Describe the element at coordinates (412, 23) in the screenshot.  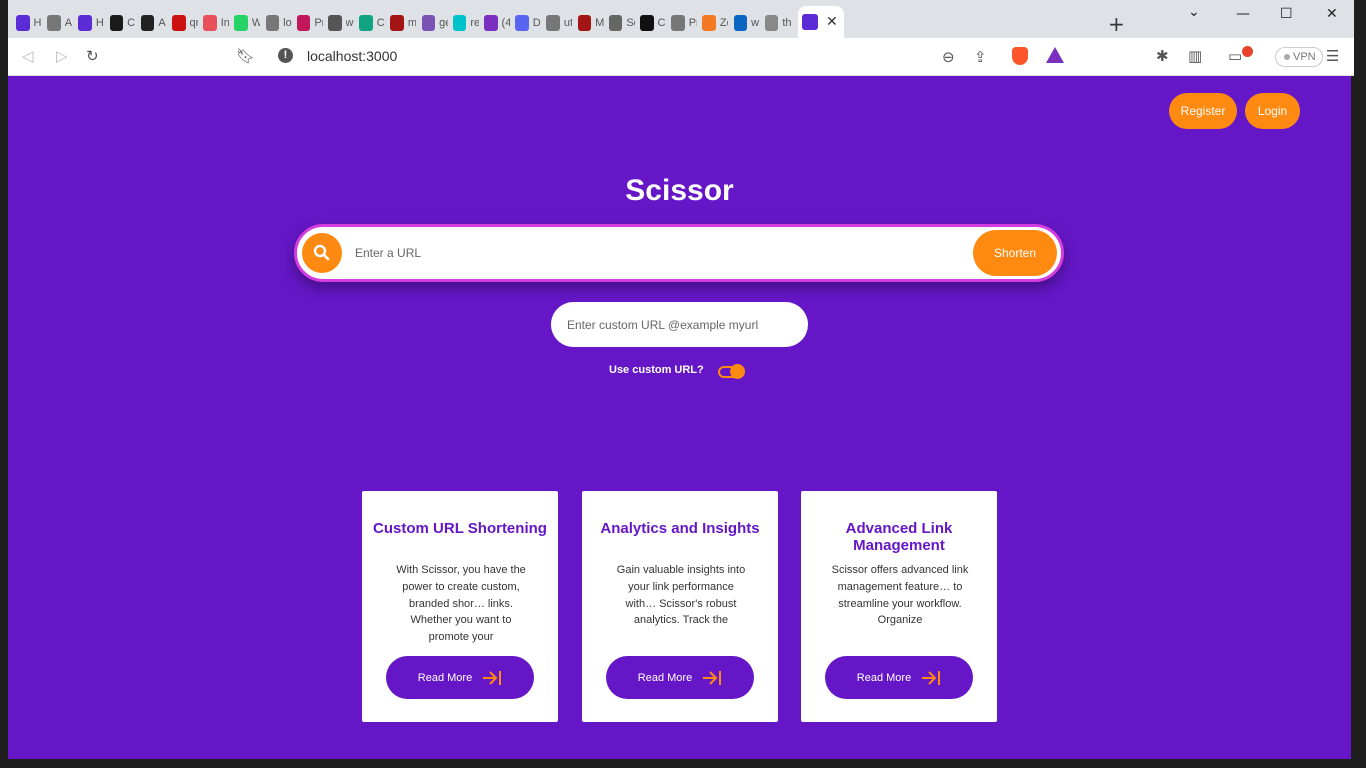
I see `tab-title: m` at that location.